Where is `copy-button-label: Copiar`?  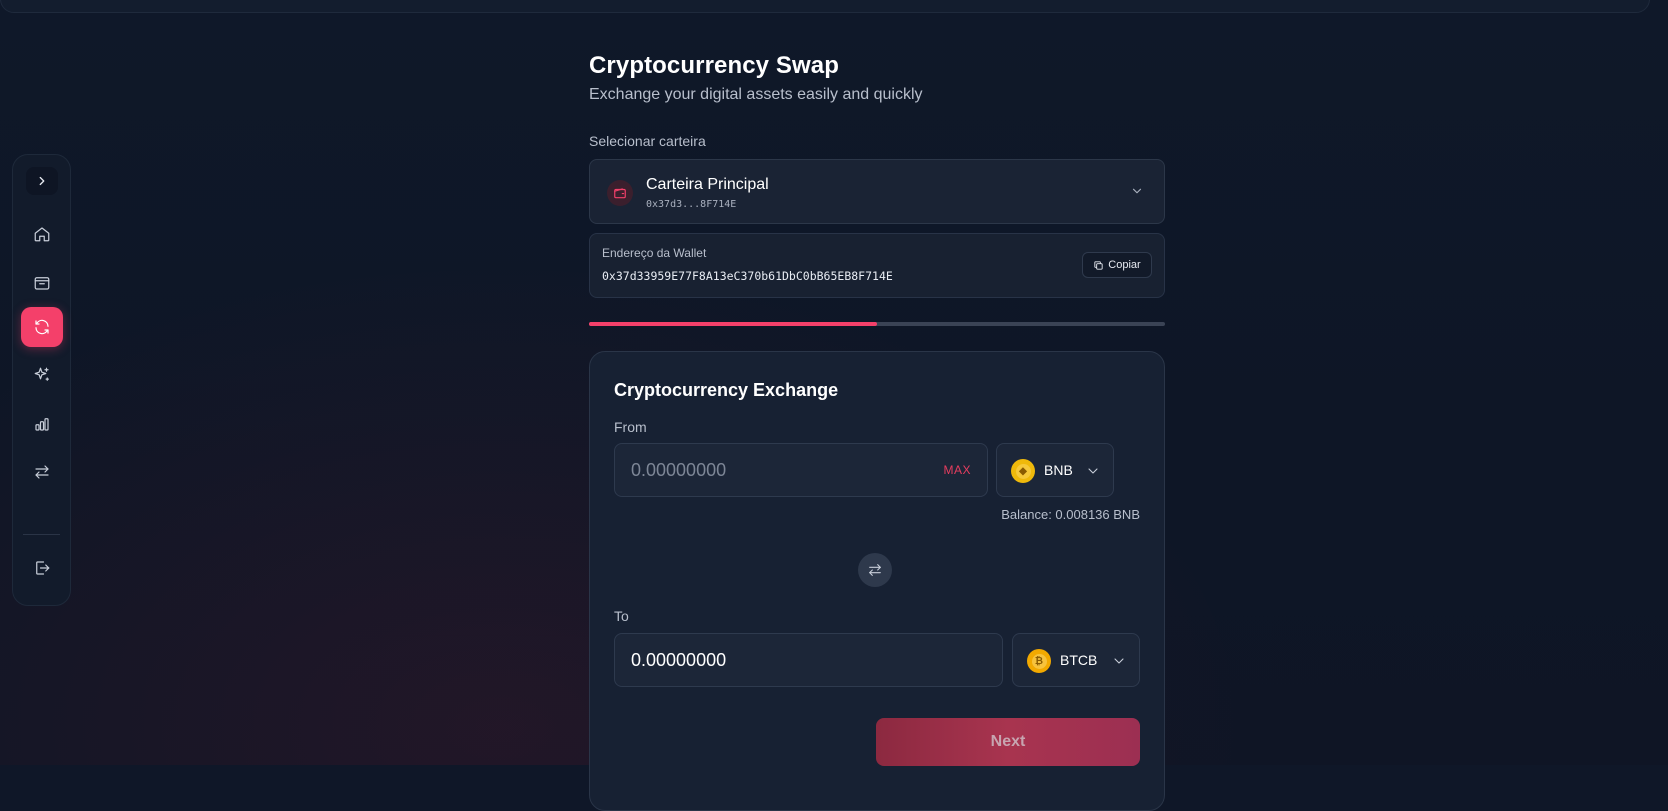 copy-button-label: Copiar is located at coordinates (1124, 265).